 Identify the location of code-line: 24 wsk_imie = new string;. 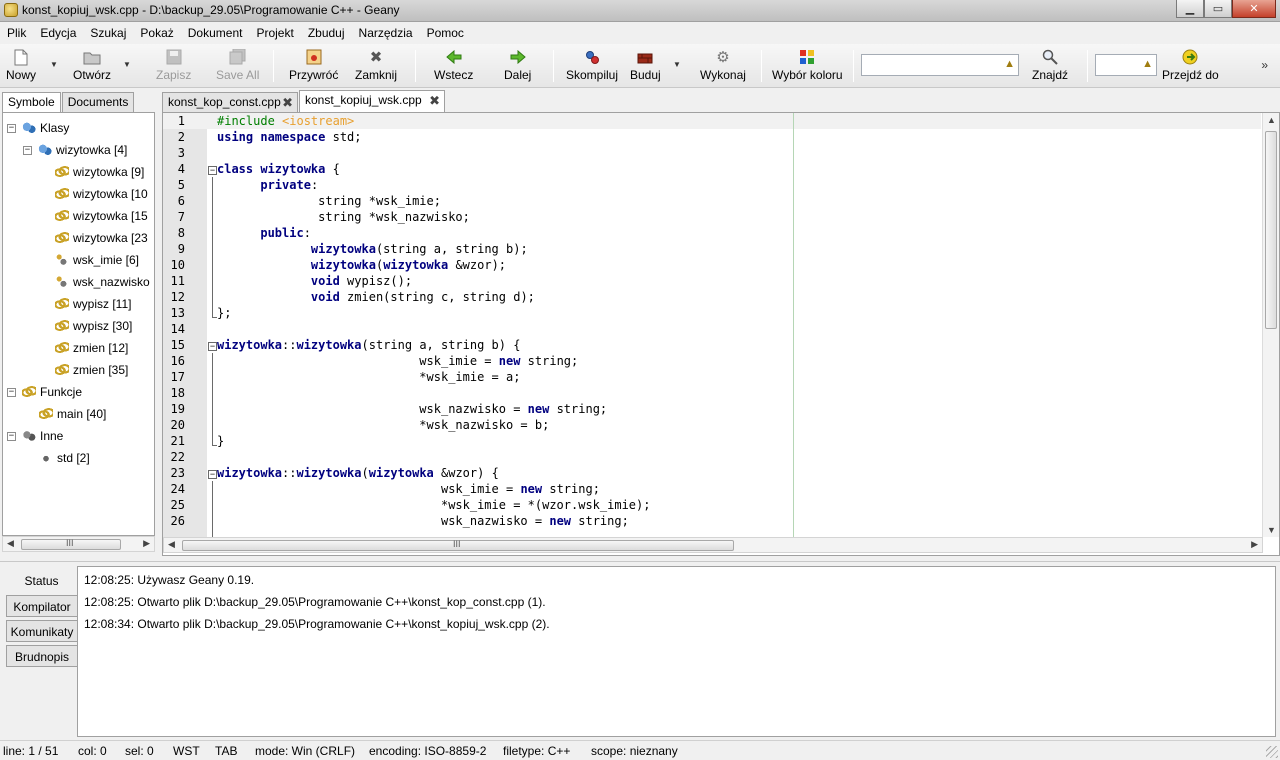
(712, 489).